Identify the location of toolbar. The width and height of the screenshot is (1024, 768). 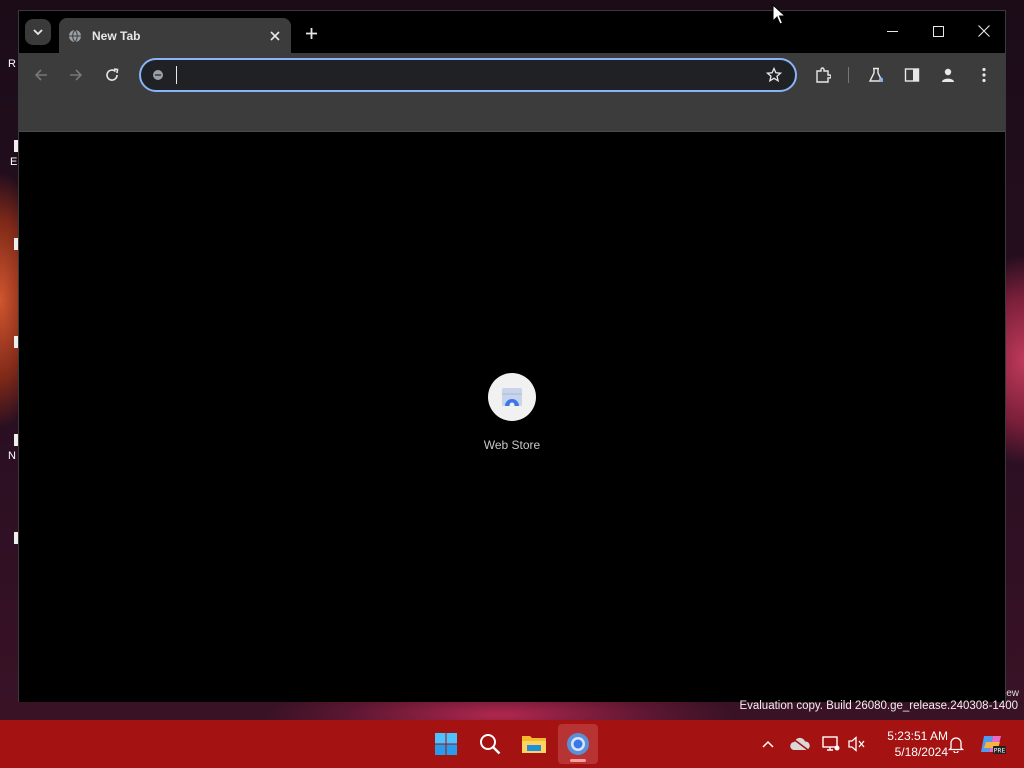
(512, 75).